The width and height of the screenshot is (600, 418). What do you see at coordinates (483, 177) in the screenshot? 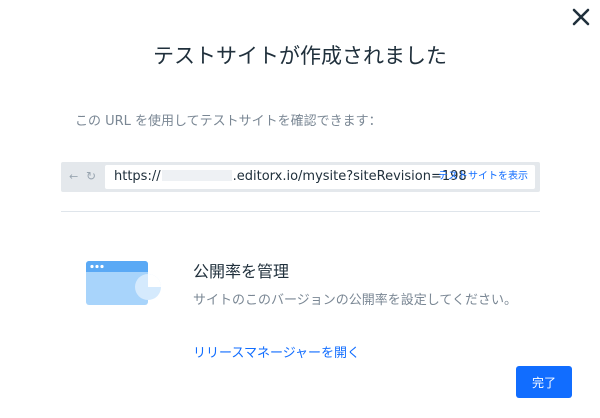
I see `view-test-site-link: テストサイトを表示` at bounding box center [483, 177].